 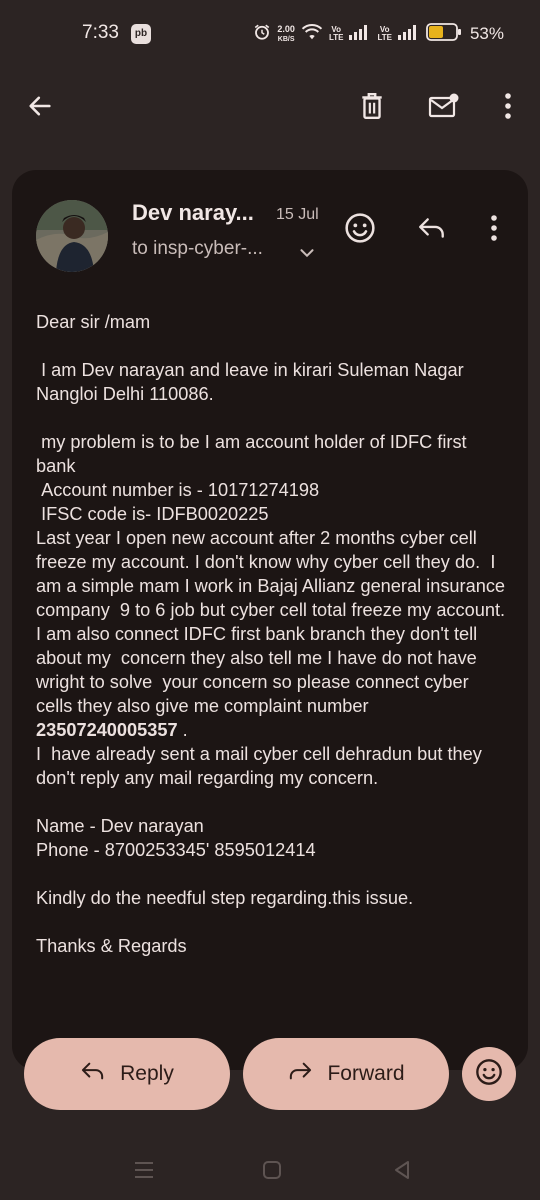 What do you see at coordinates (40, 106) in the screenshot?
I see `arrow-back-icon` at bounding box center [40, 106].